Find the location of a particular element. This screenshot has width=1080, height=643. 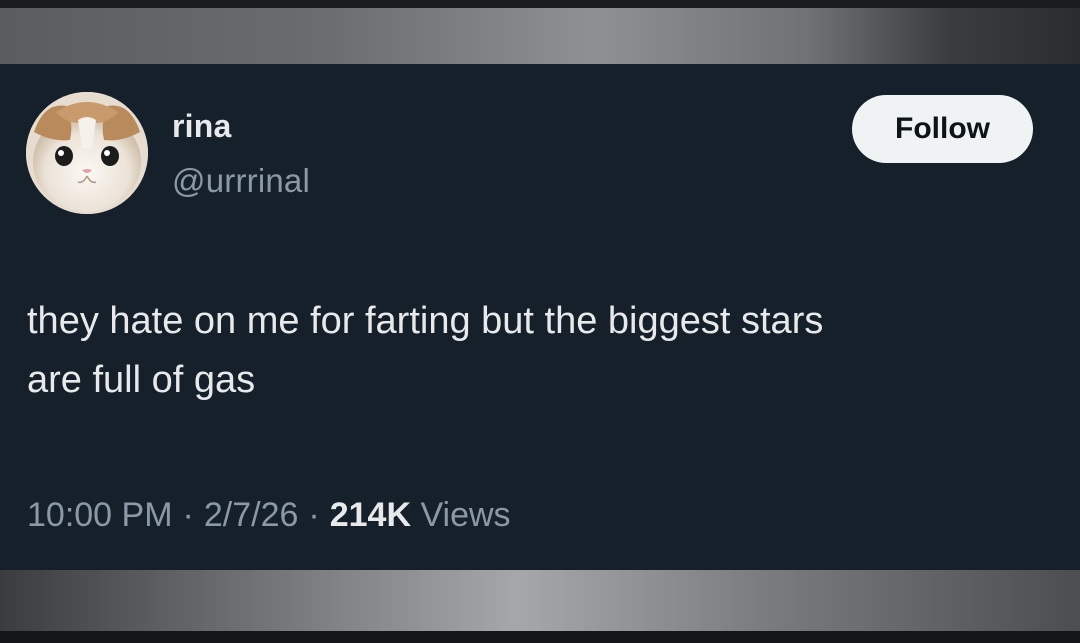

avatar is located at coordinates (87, 153).